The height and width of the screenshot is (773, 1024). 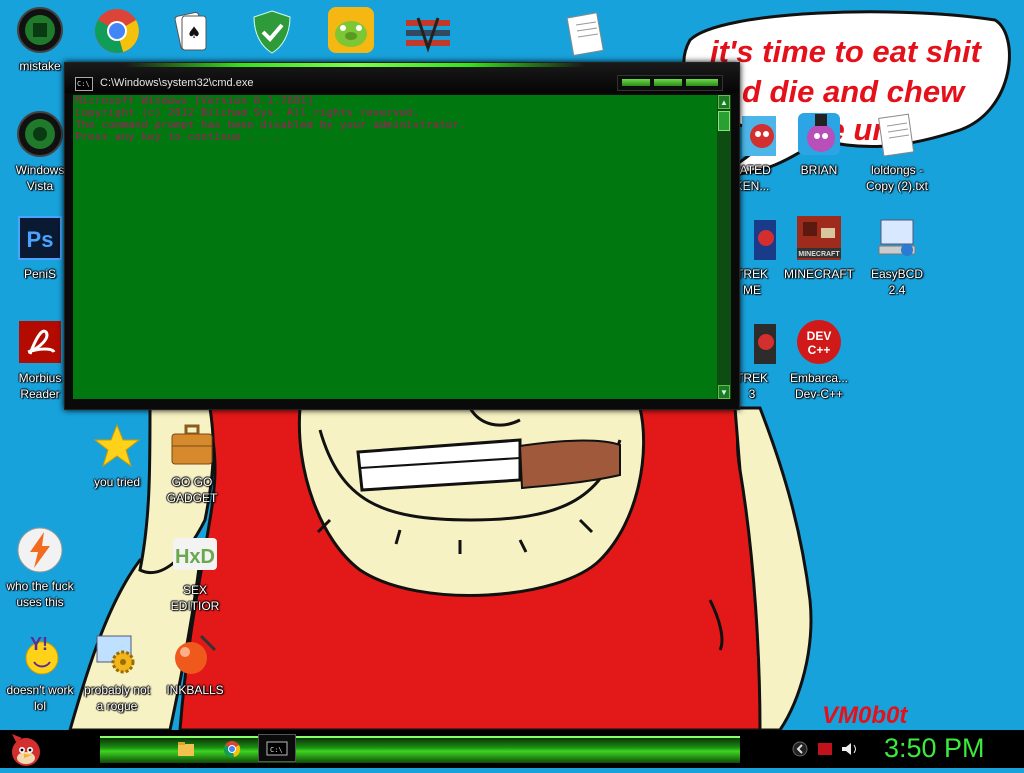 What do you see at coordinates (819, 170) in the screenshot?
I see `desktop-icon-label: BRIAN` at bounding box center [819, 170].